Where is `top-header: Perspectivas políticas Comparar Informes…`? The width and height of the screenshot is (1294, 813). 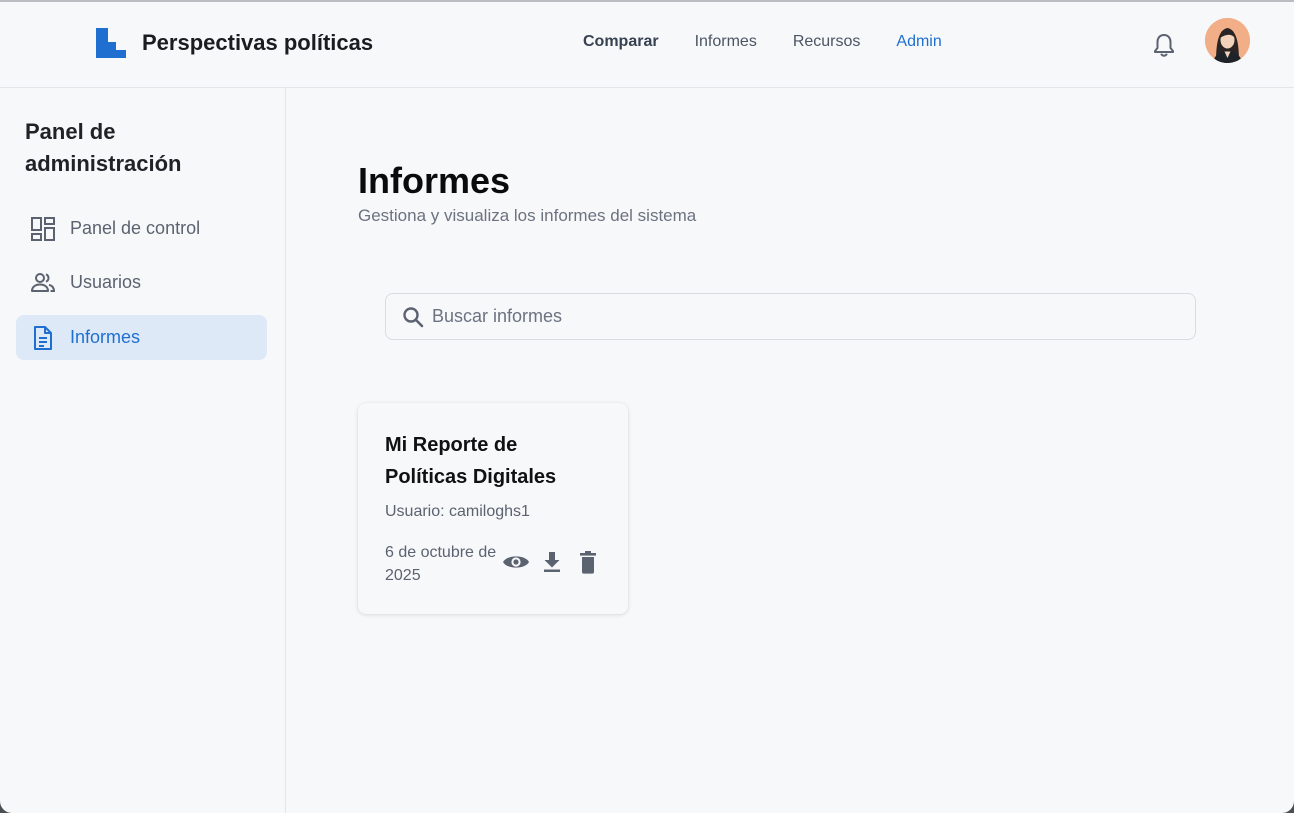 top-header: Perspectivas políticas Comparar Informes… is located at coordinates (647, 45).